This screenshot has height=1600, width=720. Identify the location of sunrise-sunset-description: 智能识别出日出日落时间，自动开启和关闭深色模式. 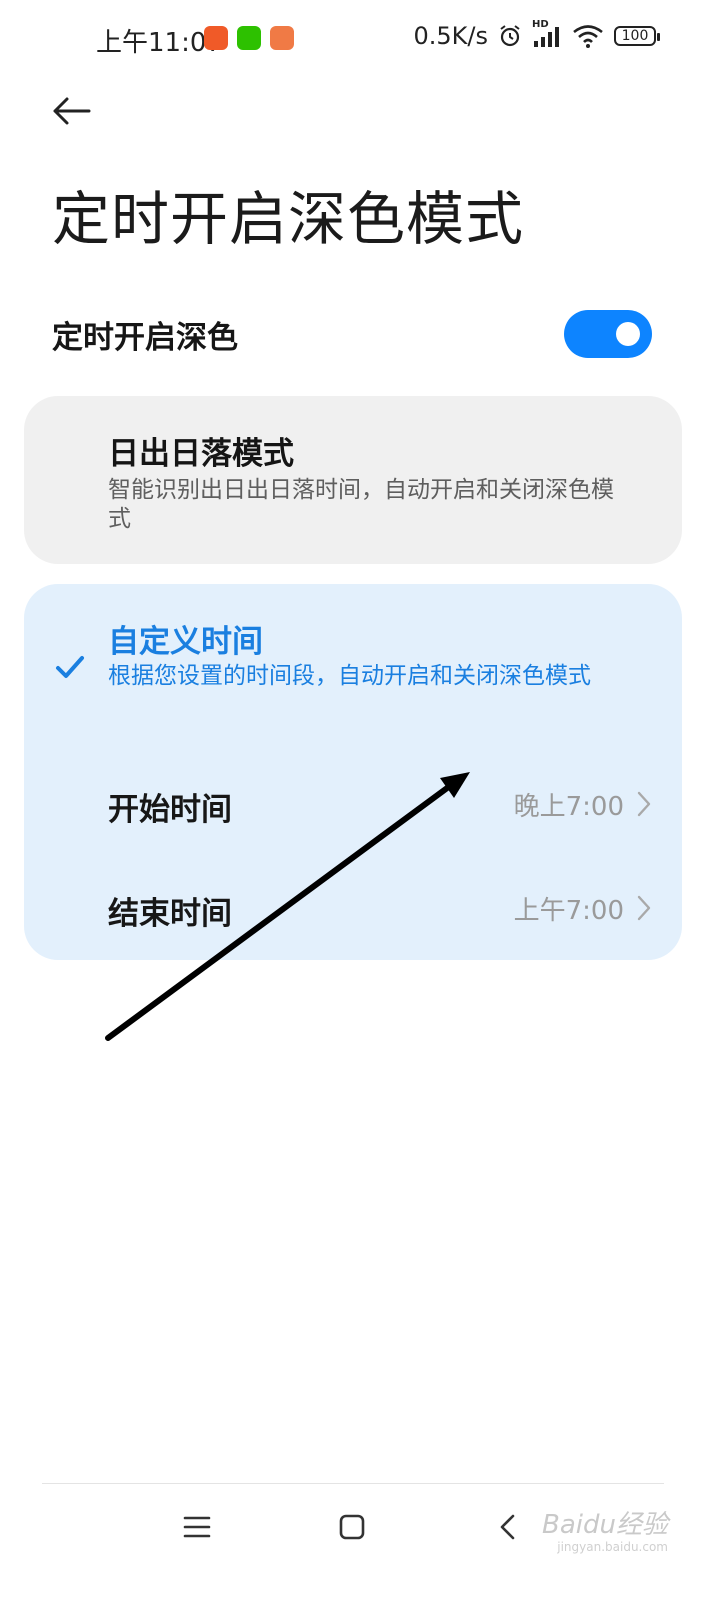
(361, 504).